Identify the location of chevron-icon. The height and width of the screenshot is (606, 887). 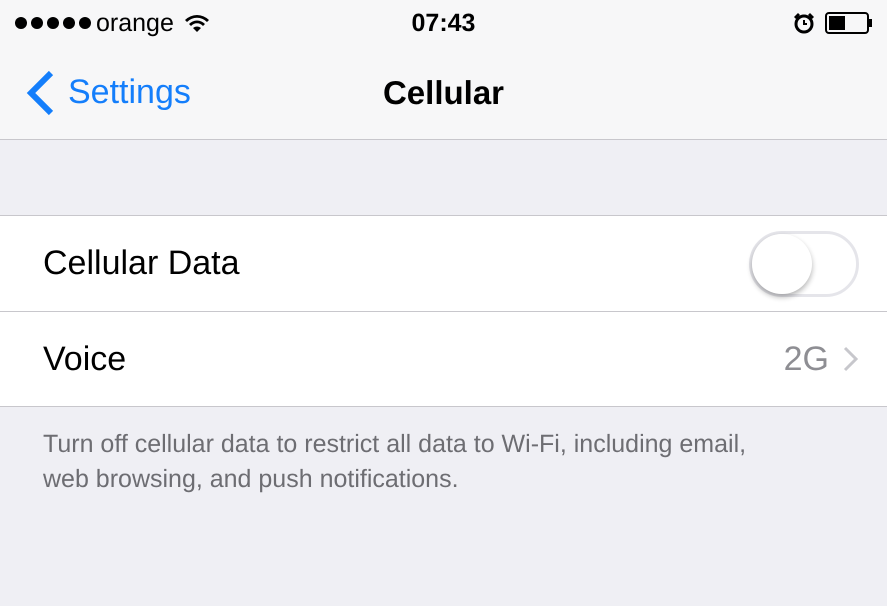
(851, 359).